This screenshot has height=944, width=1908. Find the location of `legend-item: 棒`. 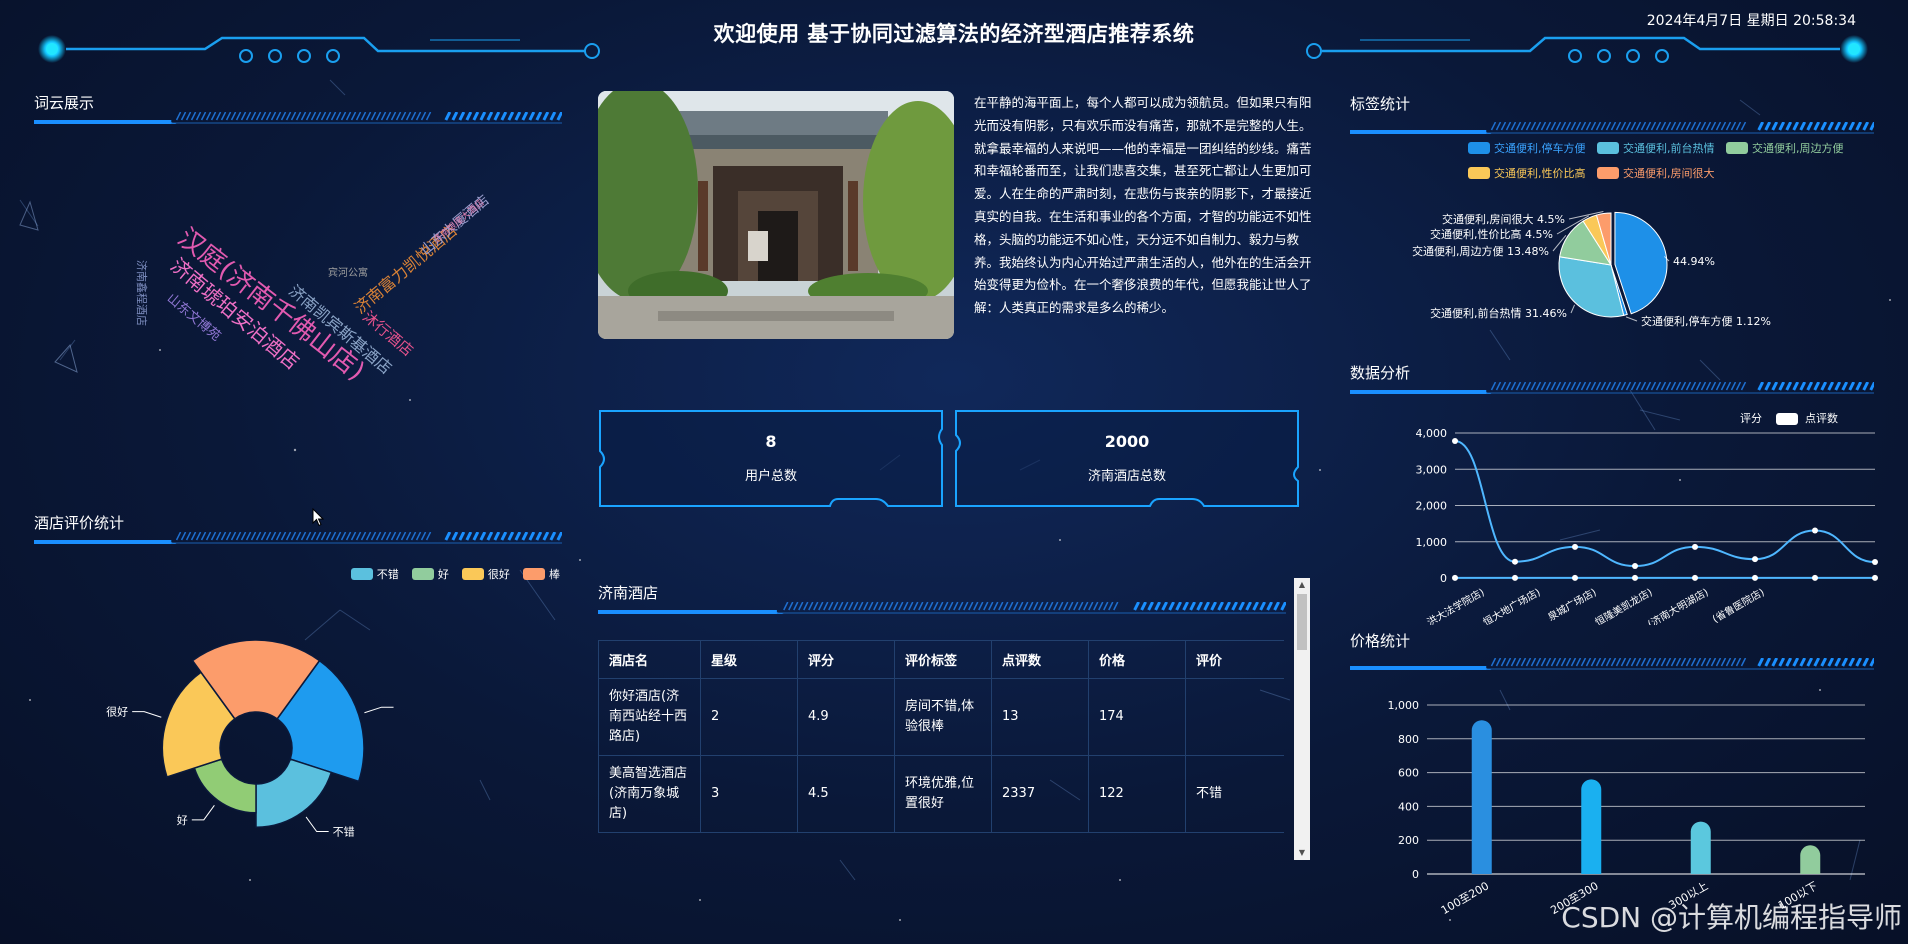

legend-item: 棒 is located at coordinates (541, 574).